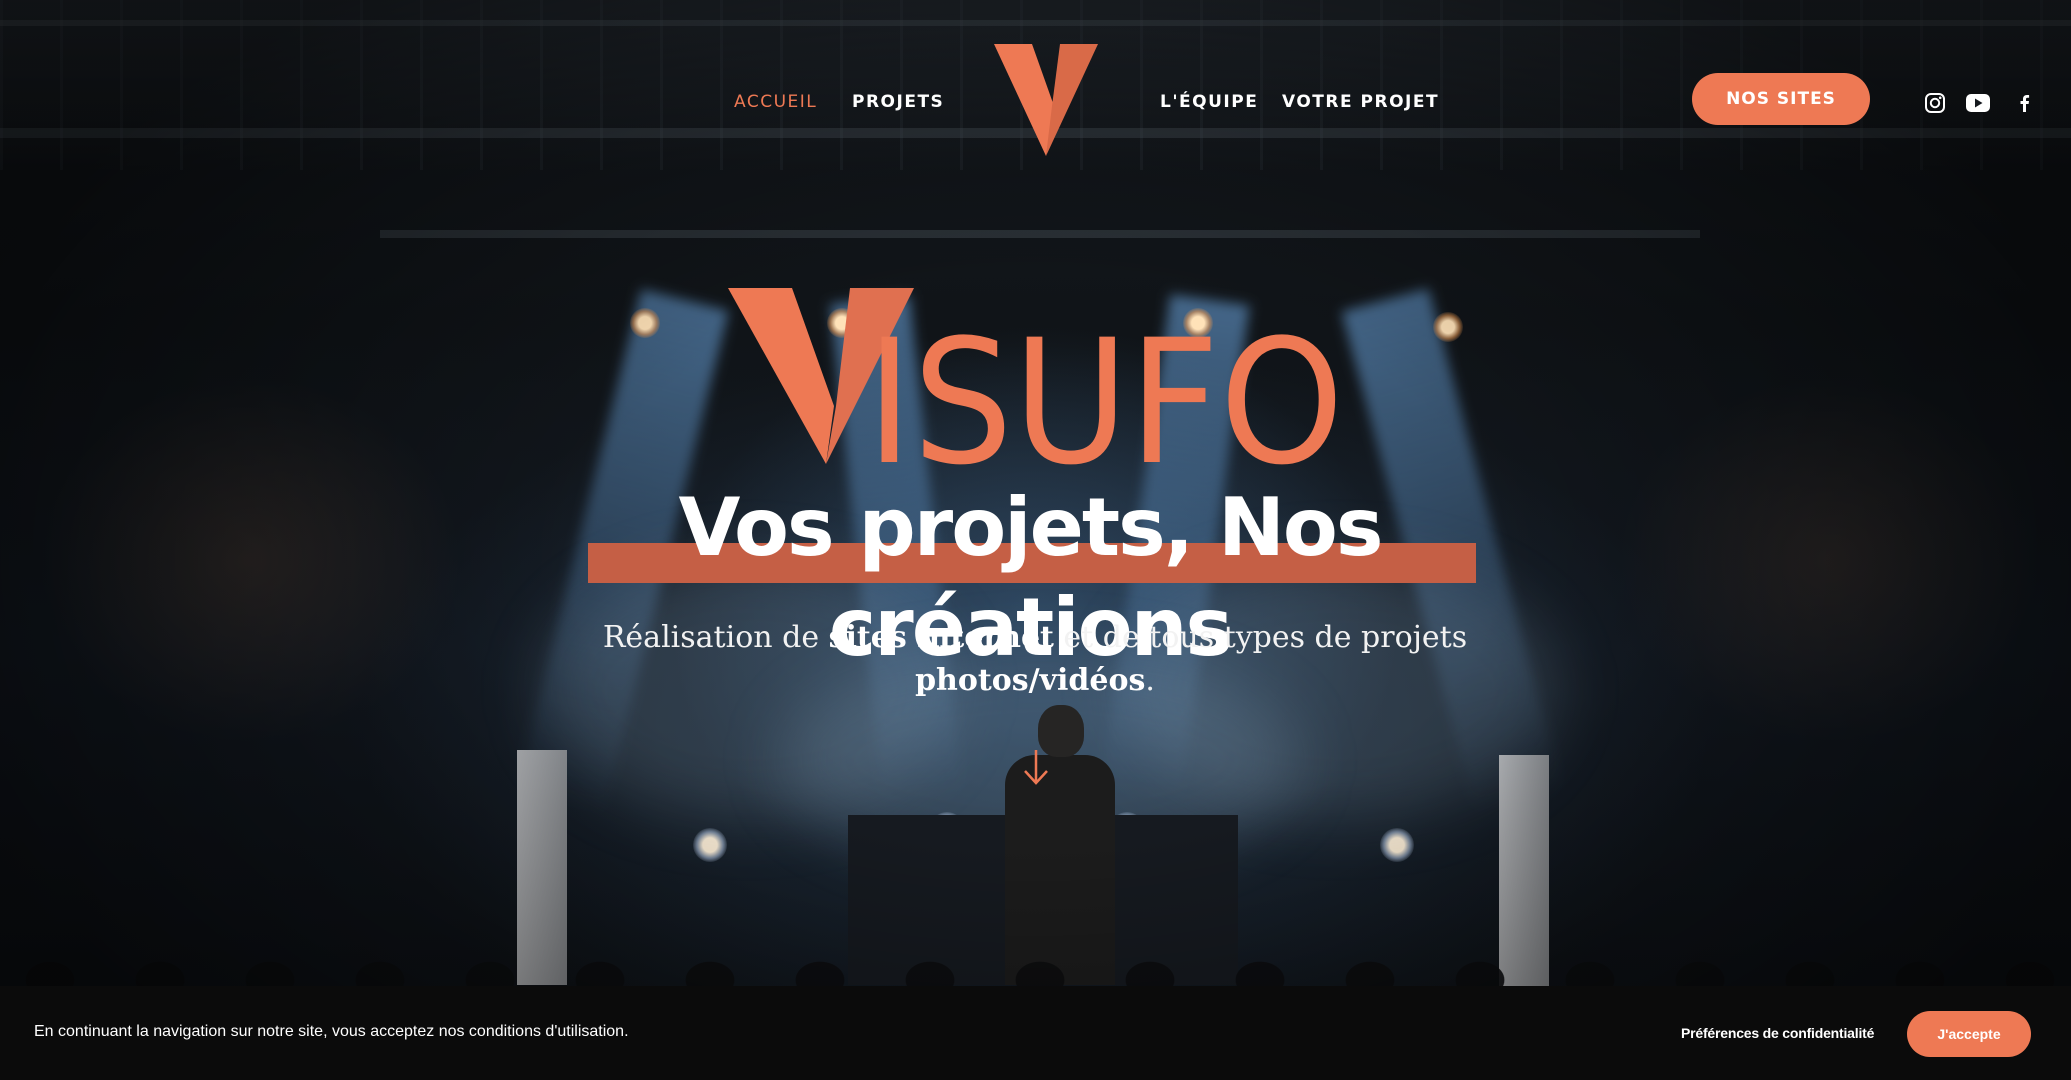 Image resolution: width=2071 pixels, height=1080 pixels. What do you see at coordinates (941, 637) in the screenshot?
I see `subtitle-bold-sites: sites internet` at bounding box center [941, 637].